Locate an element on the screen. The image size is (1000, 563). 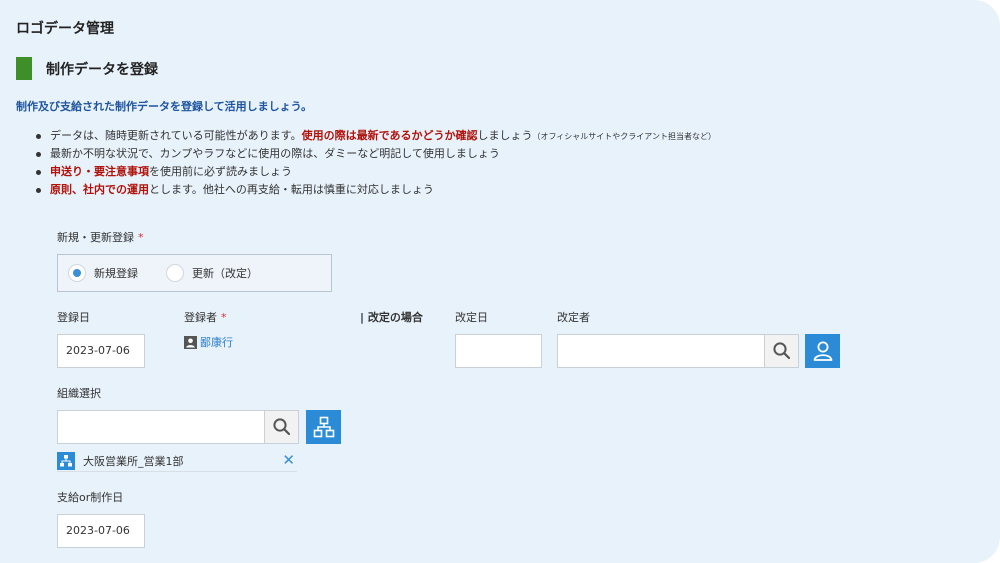
radio-selected-icon is located at coordinates (77, 273).